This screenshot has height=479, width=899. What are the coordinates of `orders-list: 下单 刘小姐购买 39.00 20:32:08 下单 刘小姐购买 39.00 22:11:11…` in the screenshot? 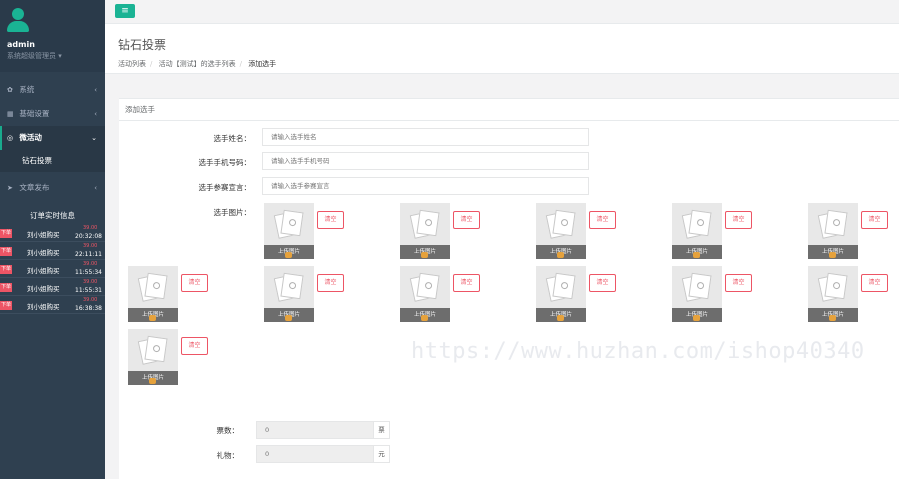 It's located at (52, 269).